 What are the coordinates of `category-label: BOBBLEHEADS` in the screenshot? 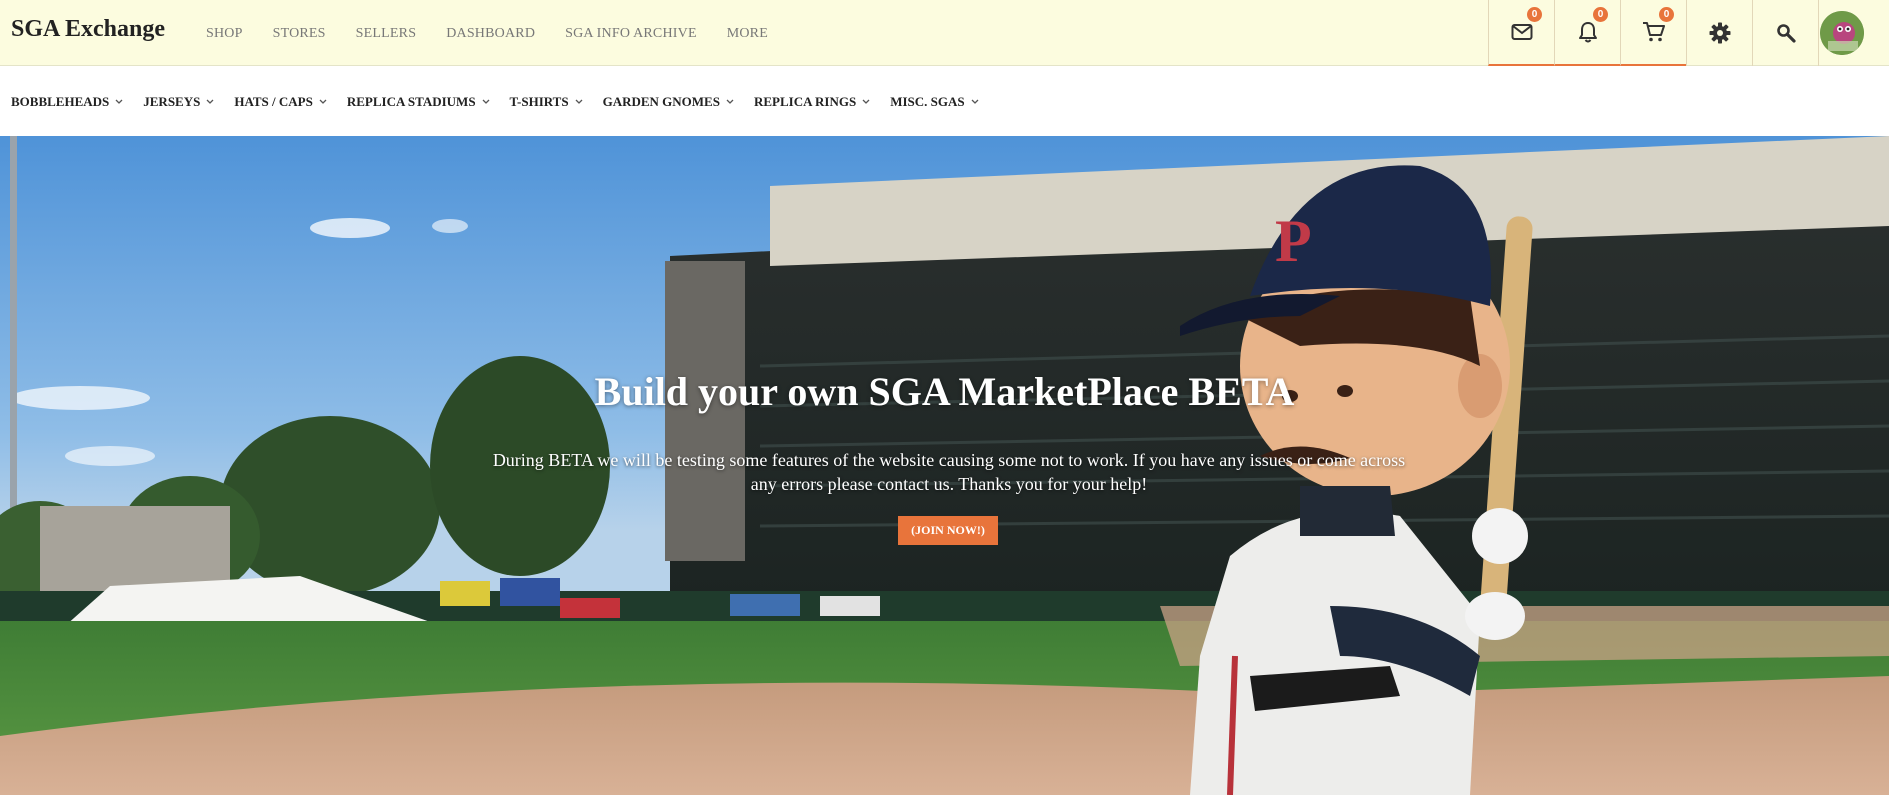 It's located at (60, 101).